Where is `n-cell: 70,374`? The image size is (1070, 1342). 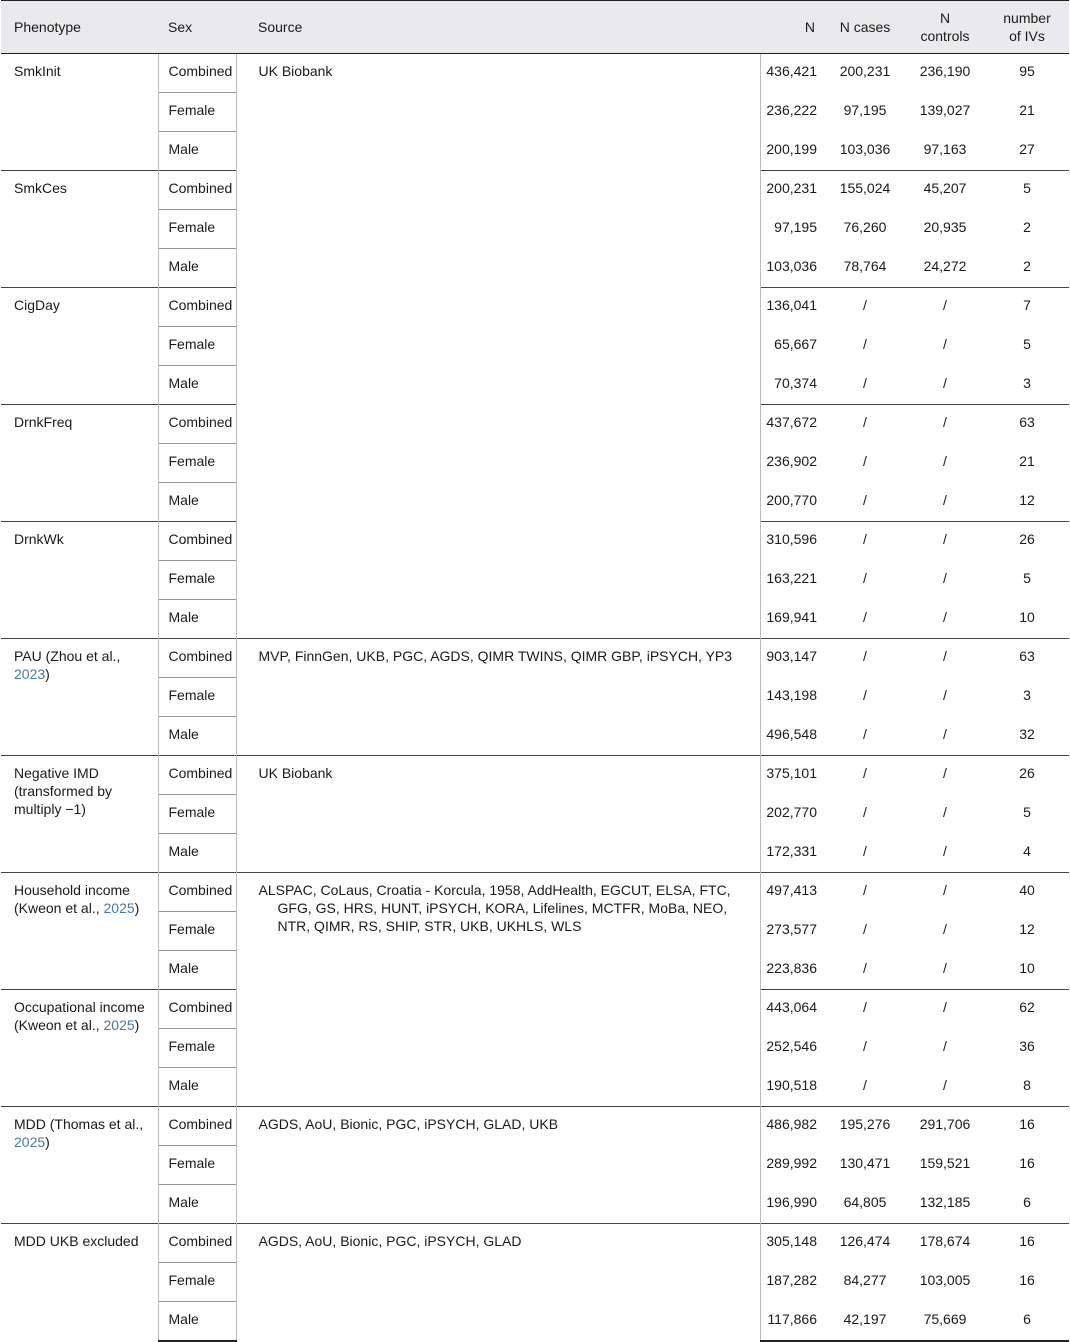 n-cell: 70,374 is located at coordinates (795, 382).